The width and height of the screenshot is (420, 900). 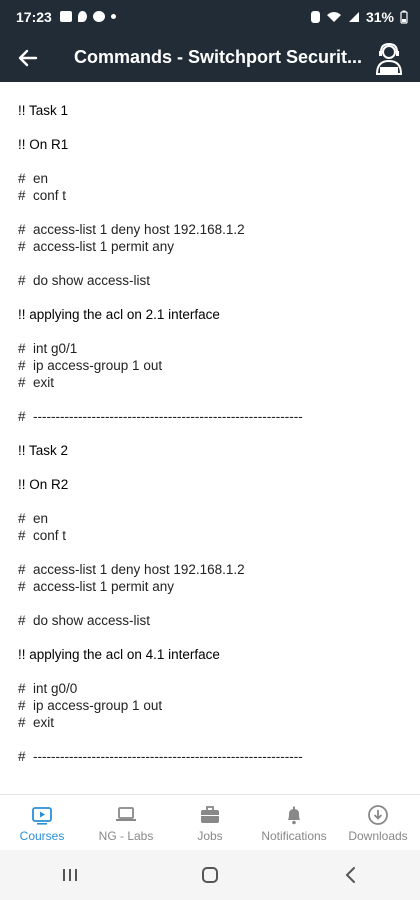 I want to click on home-icon, so click(x=210, y=875).